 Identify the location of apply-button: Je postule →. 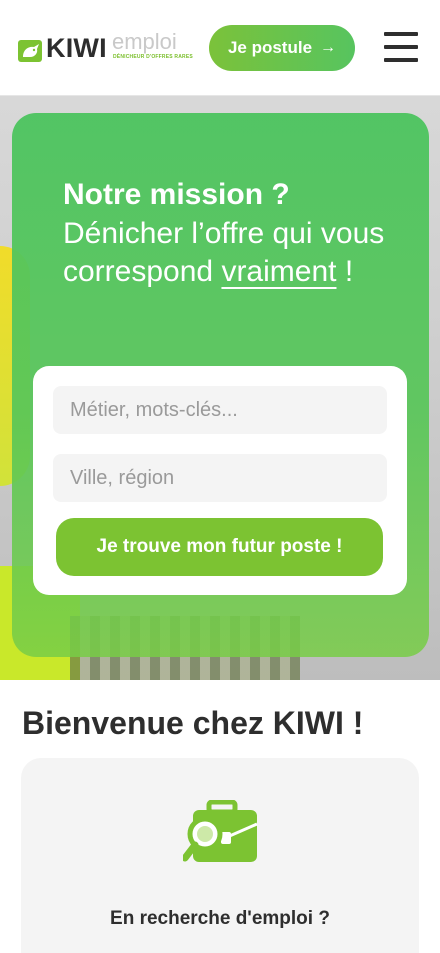
(282, 48).